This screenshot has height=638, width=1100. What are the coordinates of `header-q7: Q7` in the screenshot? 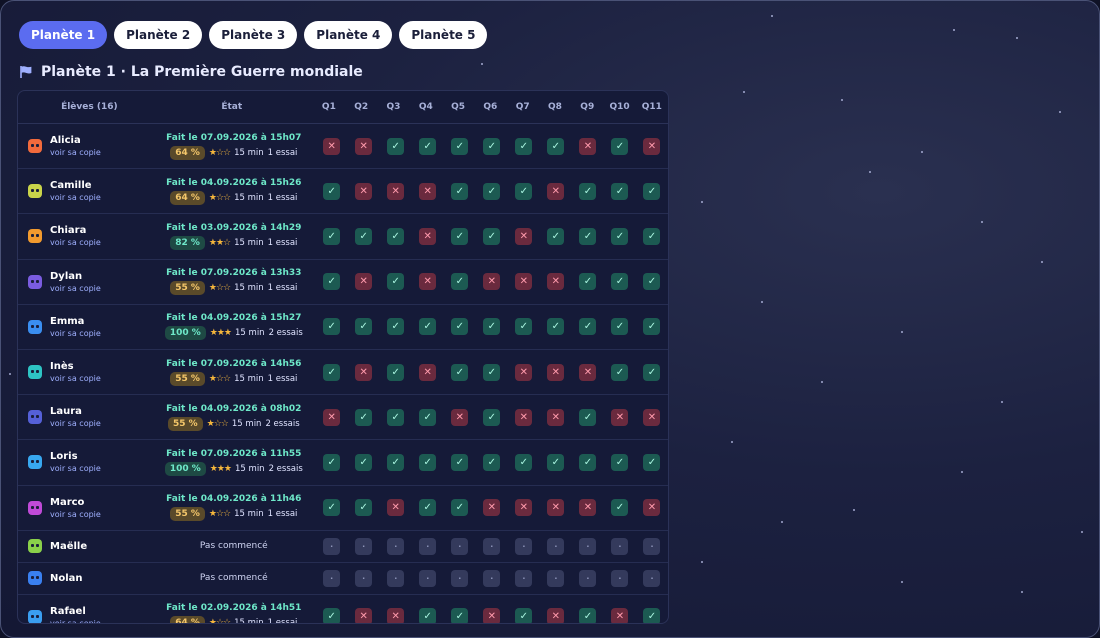 It's located at (522, 107).